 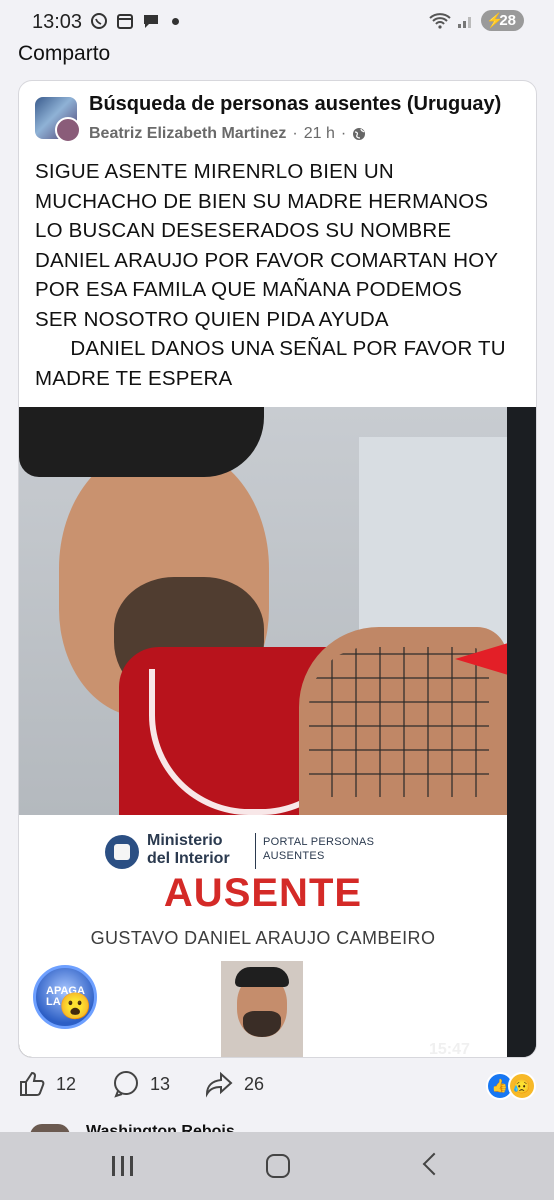 What do you see at coordinates (68, 130) in the screenshot?
I see `author-avatar` at bounding box center [68, 130].